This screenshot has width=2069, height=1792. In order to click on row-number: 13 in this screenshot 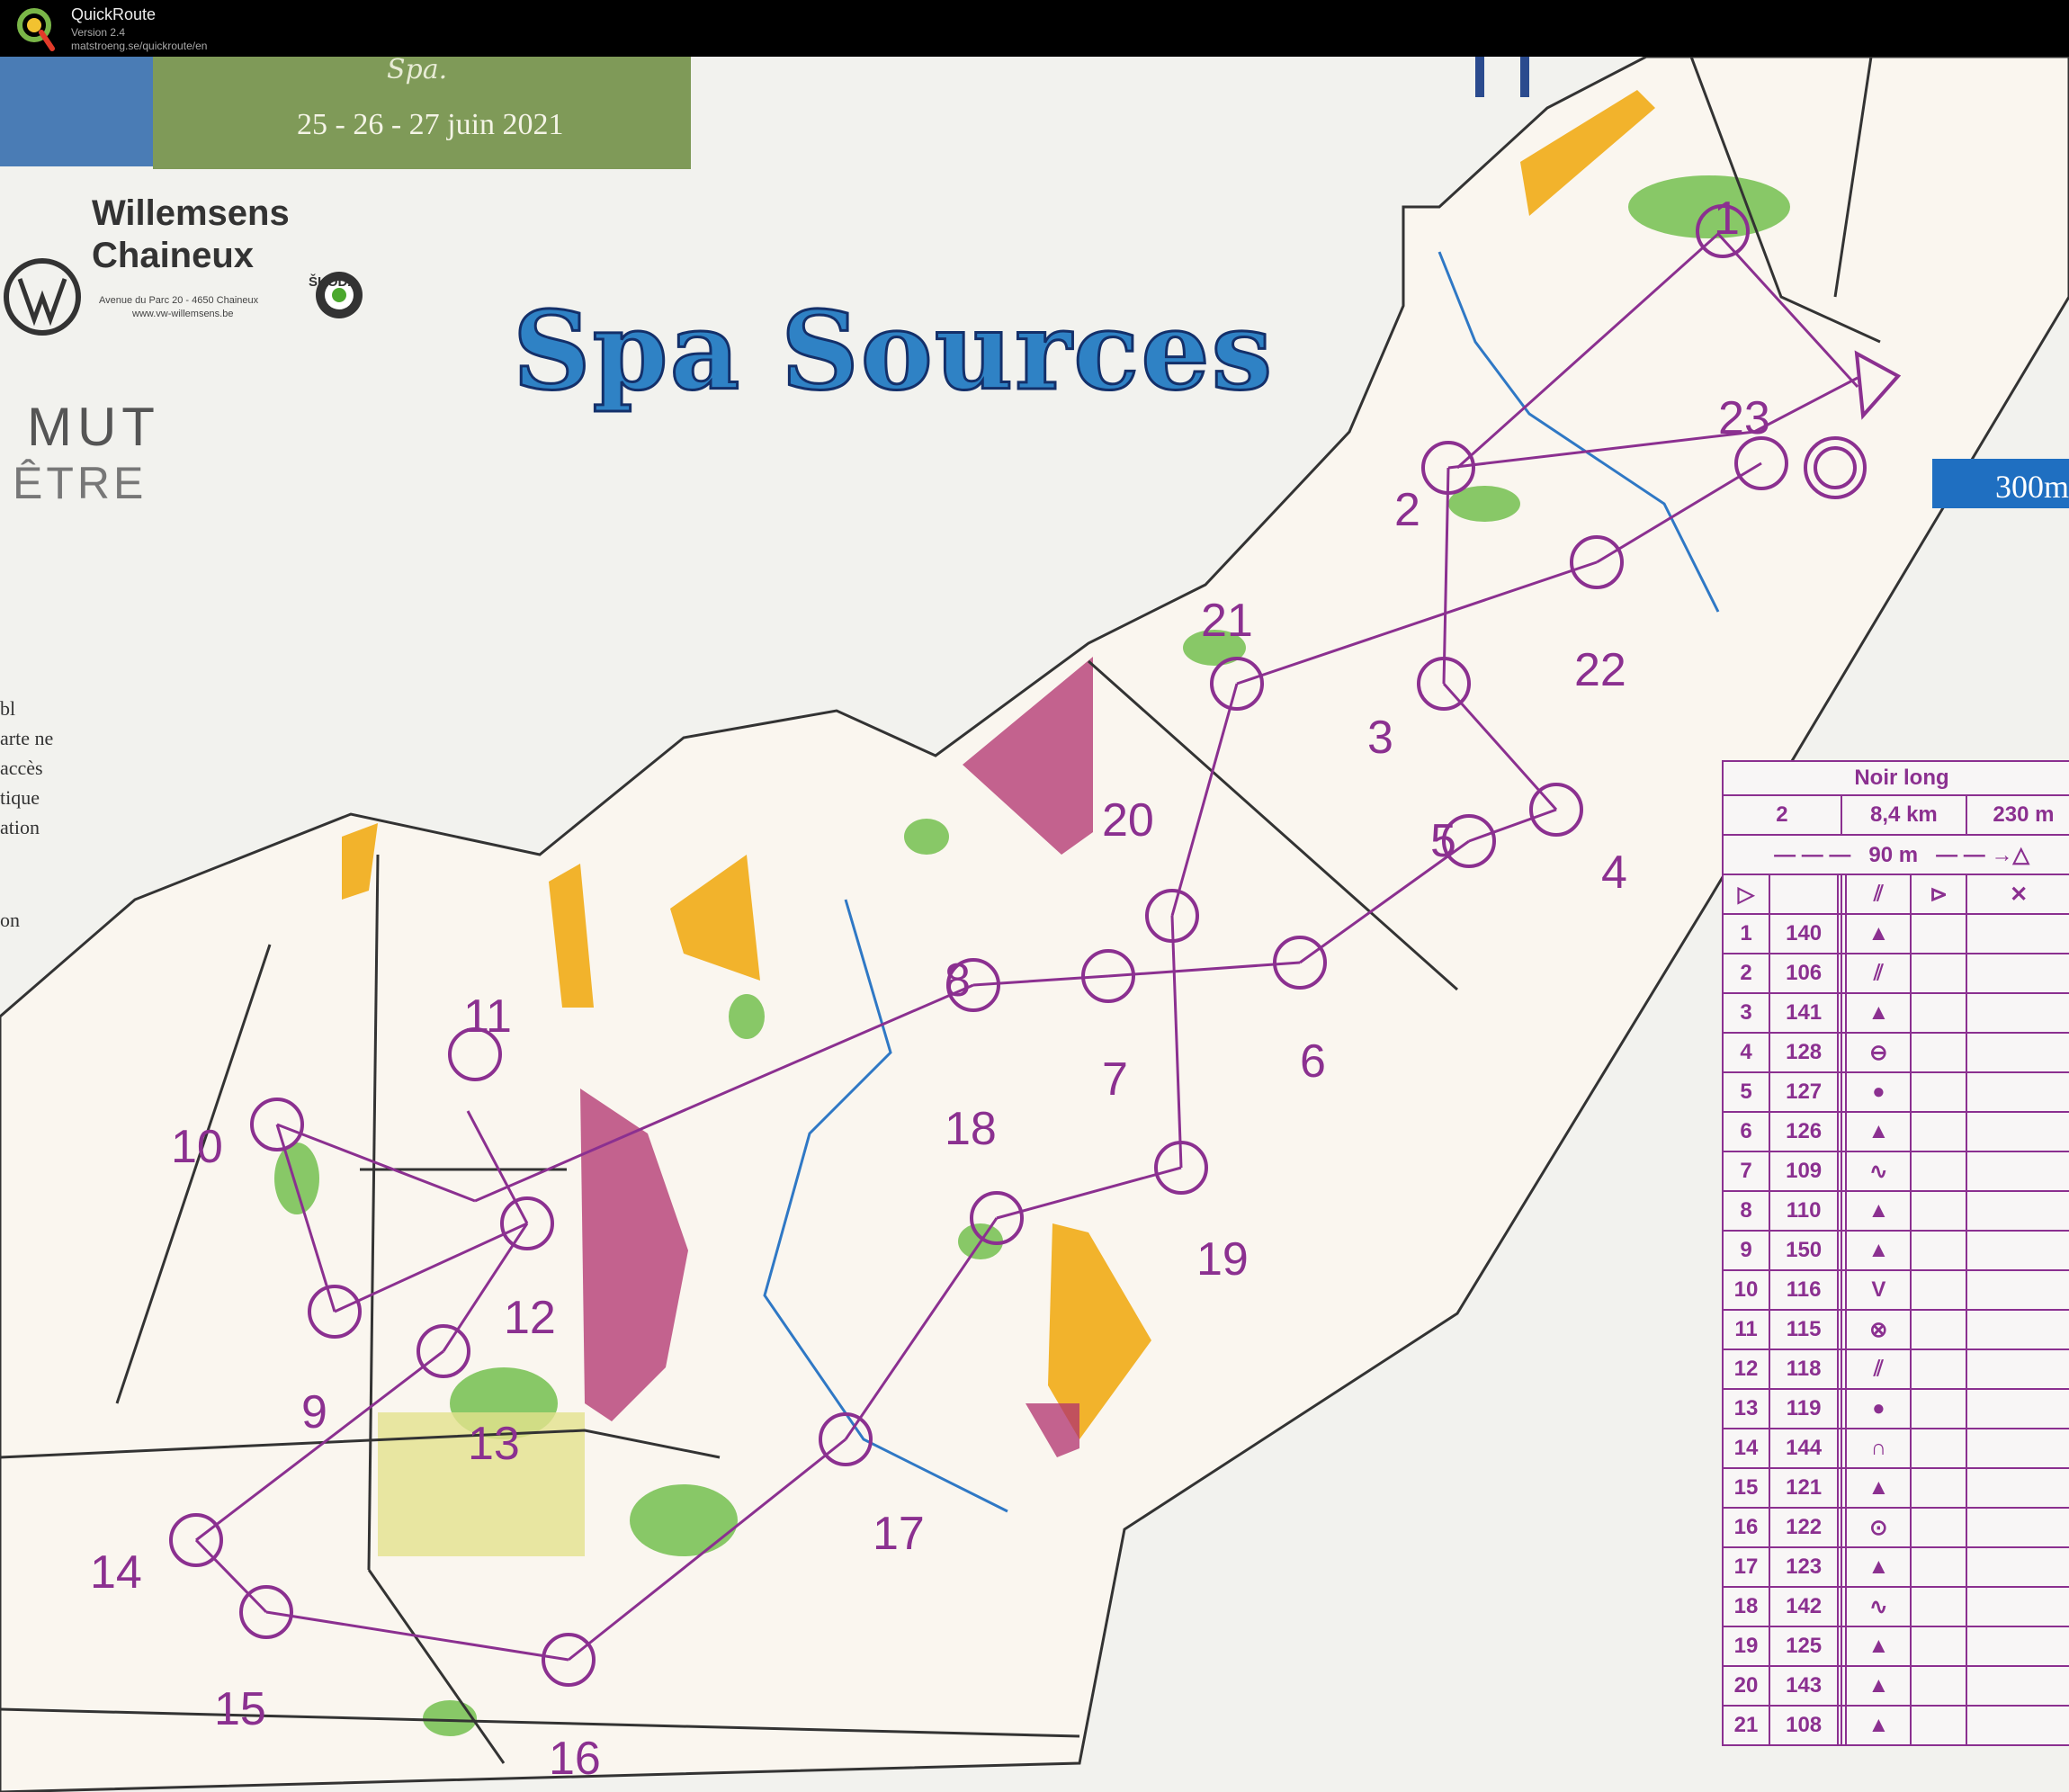, I will do `click(1746, 1408)`.